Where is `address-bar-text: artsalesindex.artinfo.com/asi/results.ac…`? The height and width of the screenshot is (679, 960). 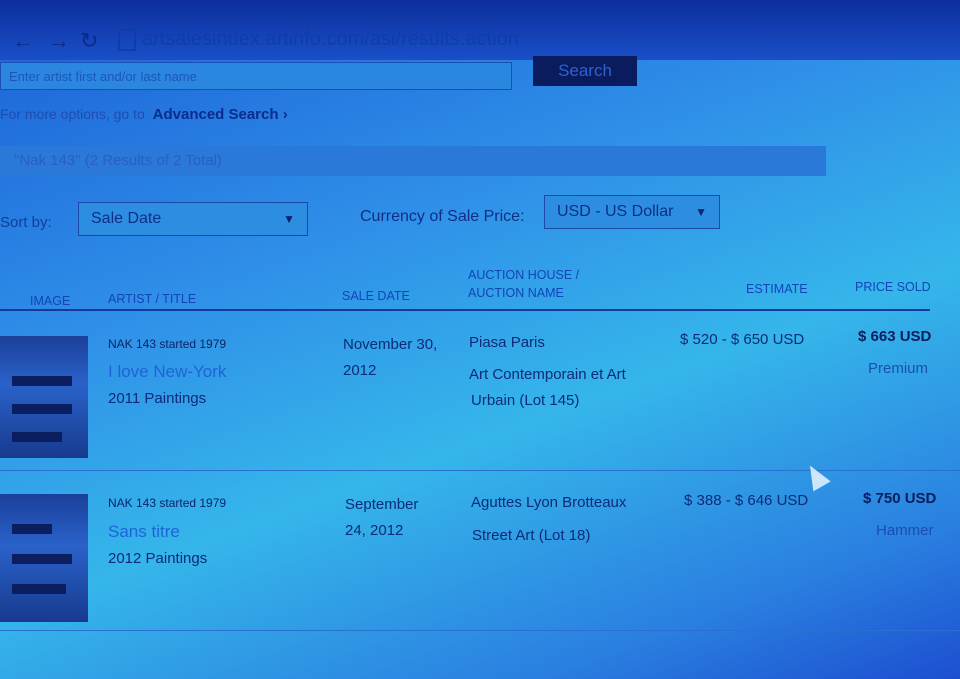 address-bar-text: artsalesindex.artinfo.com/asi/results.ac… is located at coordinates (330, 39).